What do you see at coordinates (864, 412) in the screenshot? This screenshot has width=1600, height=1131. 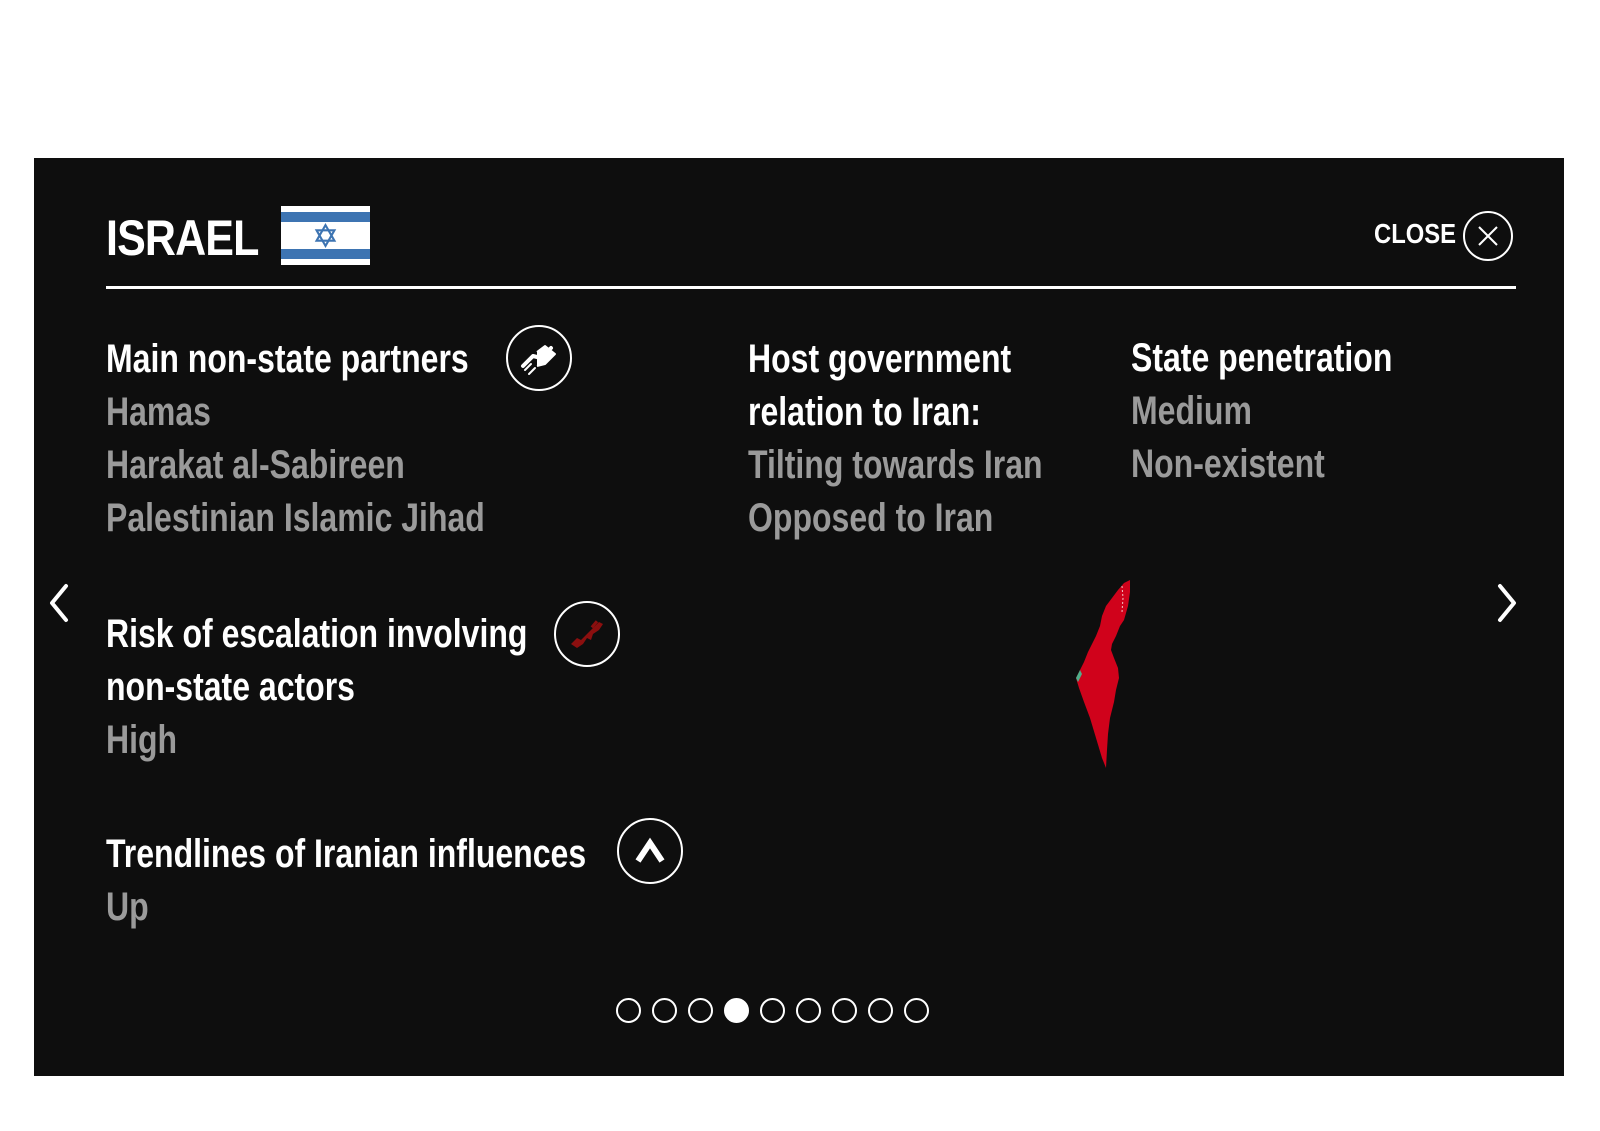 I see `host-gov-heading-line2: relation to Iran:` at bounding box center [864, 412].